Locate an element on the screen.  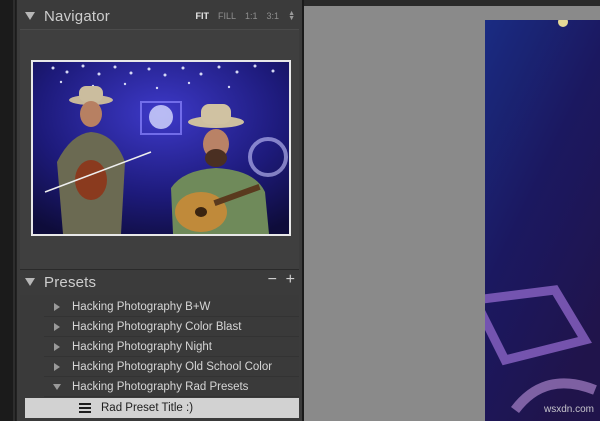
zoom-stepper-icon: ▲ ▼ is located at coordinates (291, 16).